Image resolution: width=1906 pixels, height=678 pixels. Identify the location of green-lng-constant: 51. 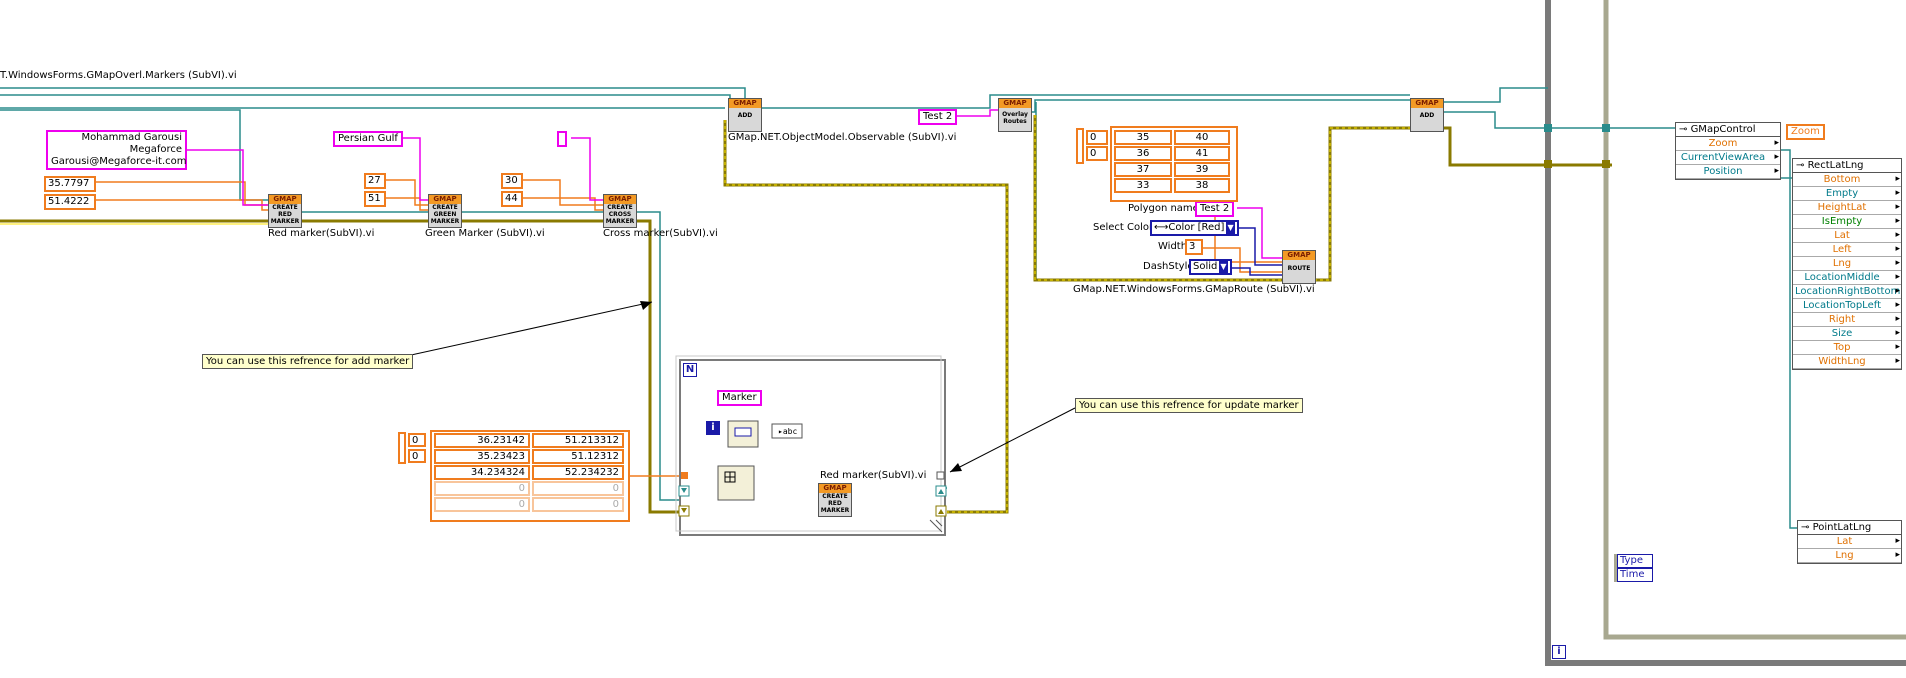
(375, 199).